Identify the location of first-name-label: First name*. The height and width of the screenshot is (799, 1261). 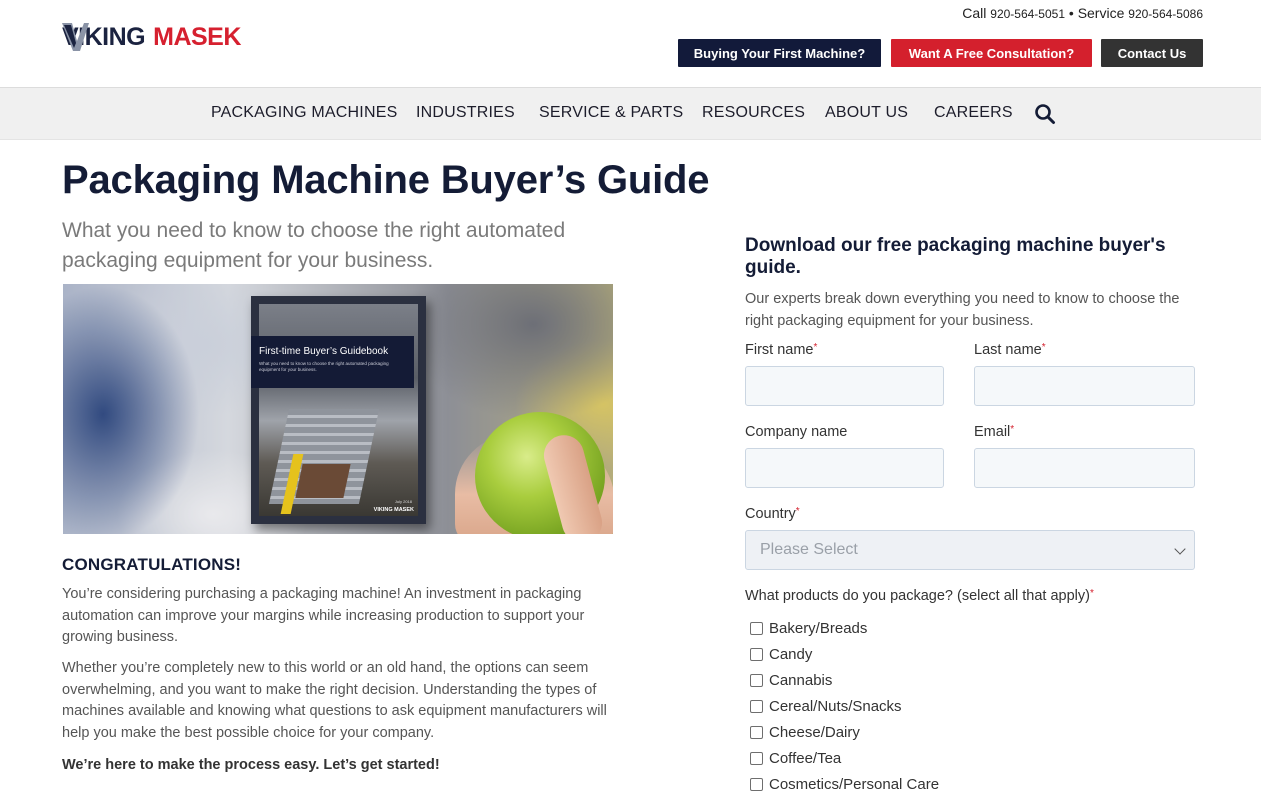
(781, 350).